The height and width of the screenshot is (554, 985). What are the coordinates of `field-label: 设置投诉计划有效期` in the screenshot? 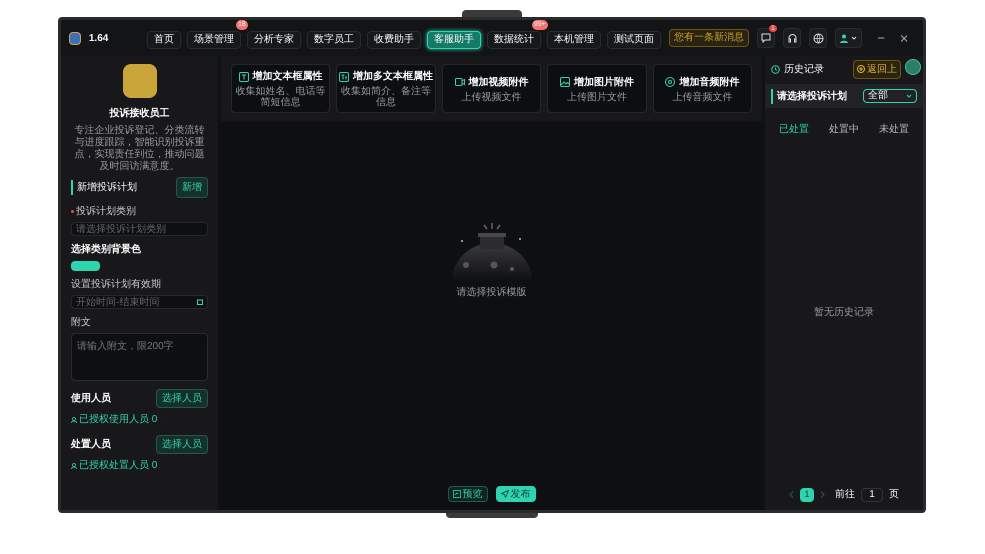 It's located at (116, 285).